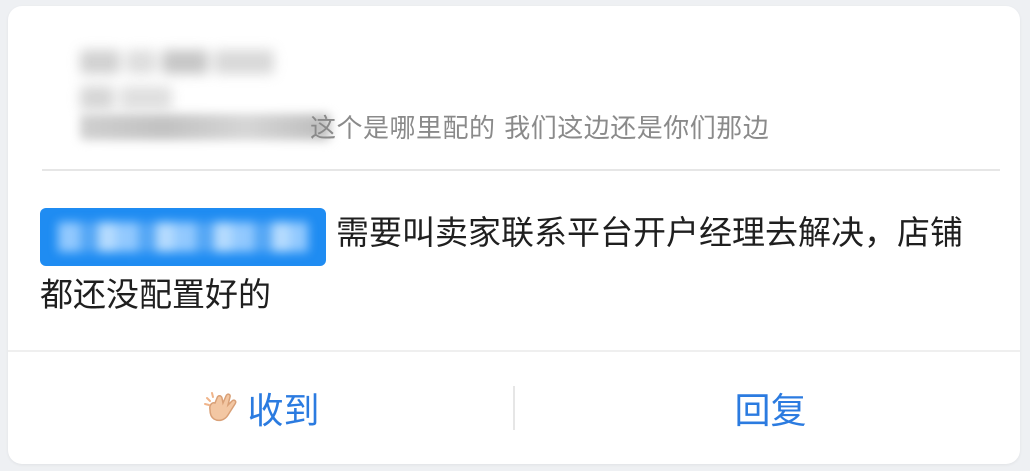  I want to click on mention-redacted, so click(183, 237).